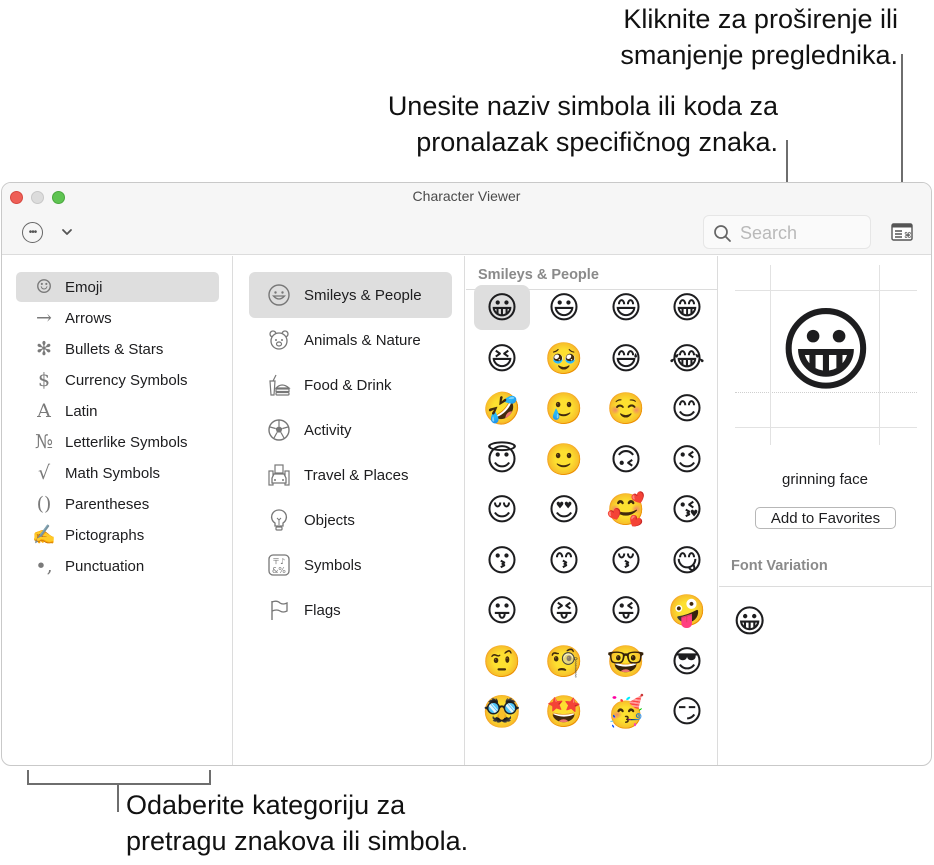  Describe the element at coordinates (362, 340) in the screenshot. I see `subcategory-label: Animals & Nature` at that location.